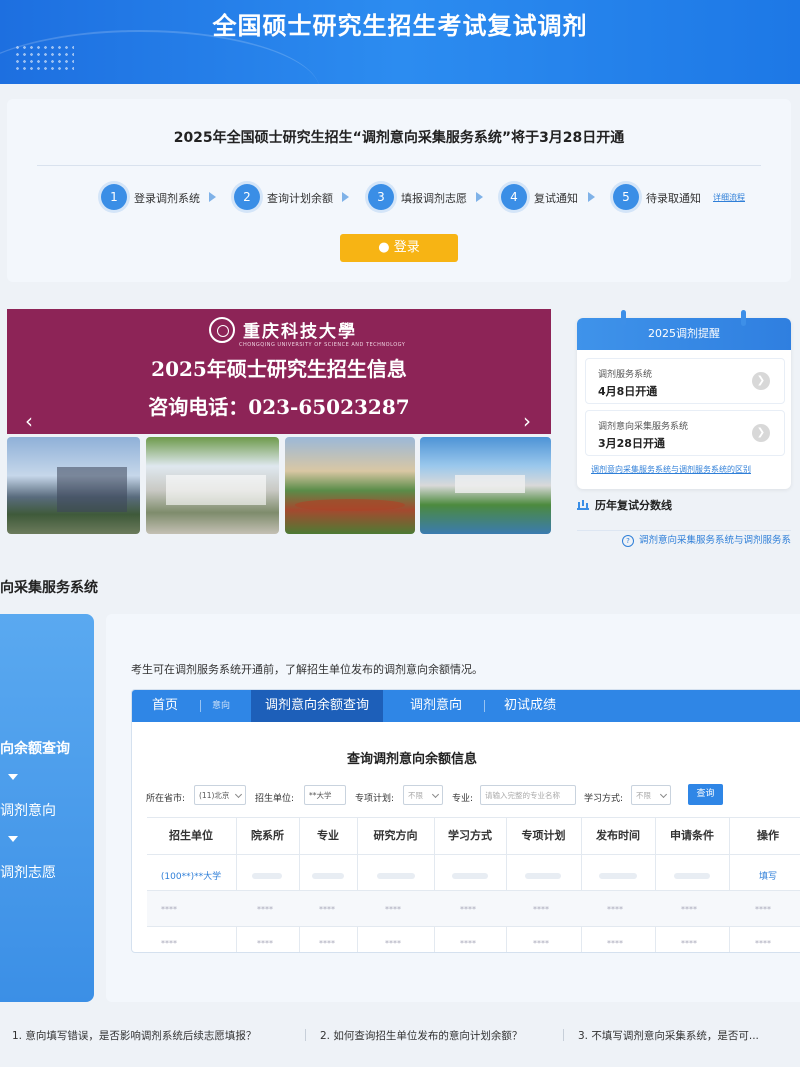 This screenshot has width=800, height=1067. What do you see at coordinates (275, 799) in the screenshot?
I see `unit-label: 招生单位:` at bounding box center [275, 799].